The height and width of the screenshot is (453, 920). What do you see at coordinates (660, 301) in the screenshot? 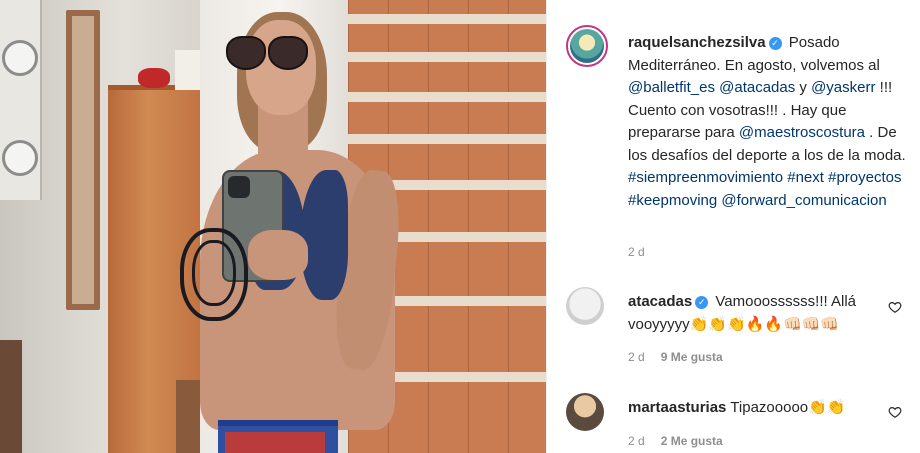
I see `comment-username: atacadas` at bounding box center [660, 301].